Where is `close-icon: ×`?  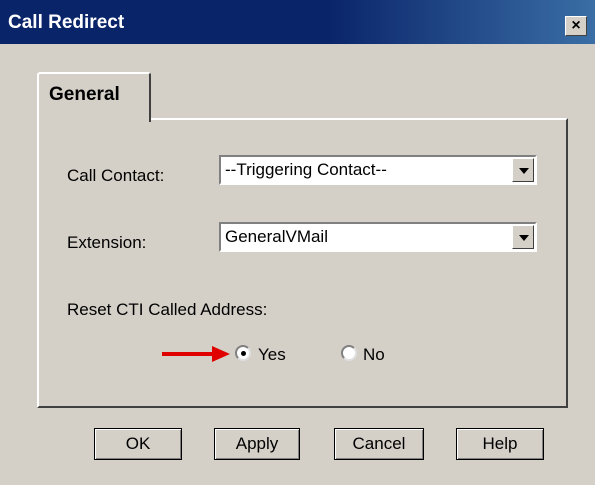 close-icon: × is located at coordinates (576, 25).